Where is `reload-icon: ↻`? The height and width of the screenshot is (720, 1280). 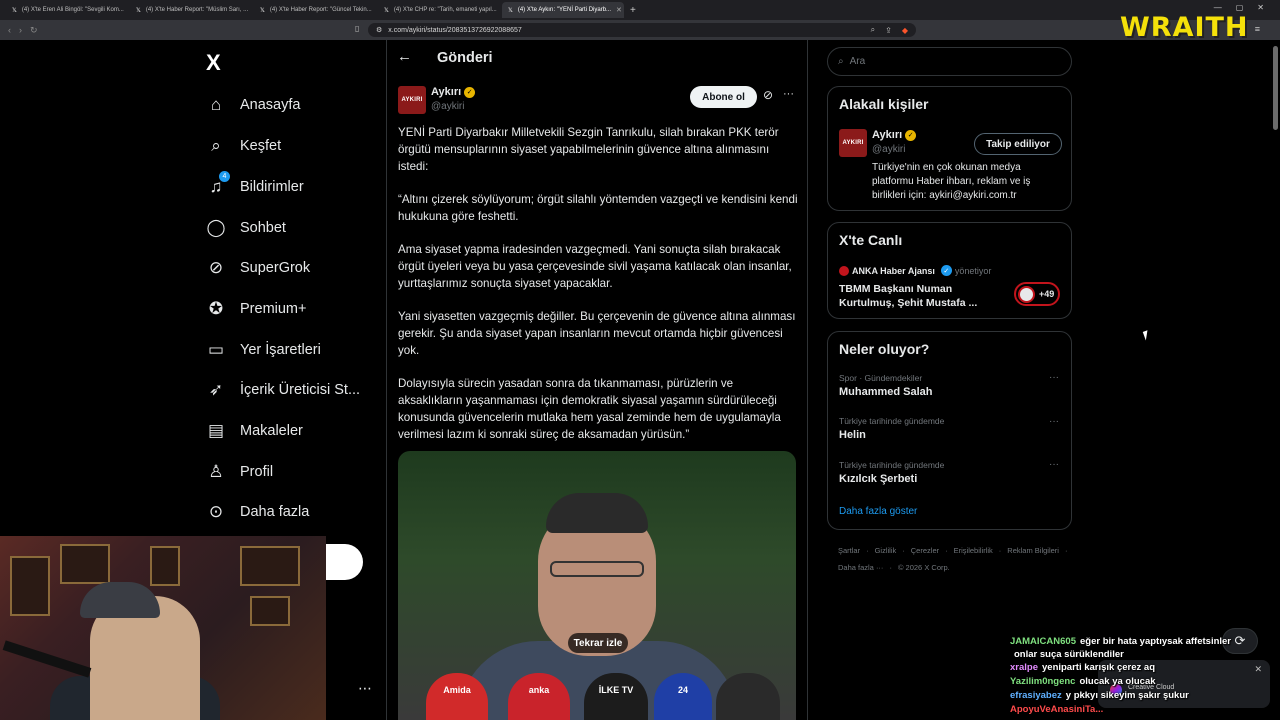
reload-icon: ↻ is located at coordinates (34, 30).